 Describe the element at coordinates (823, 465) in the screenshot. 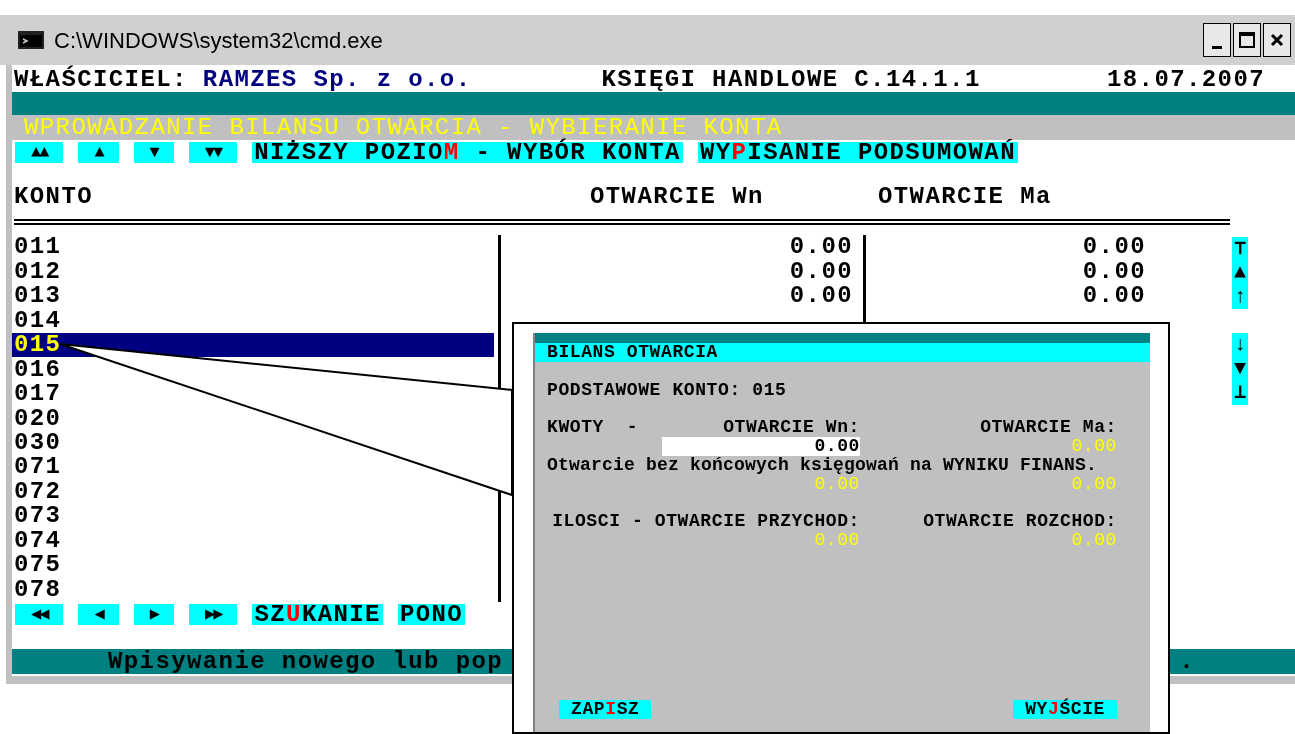

I see `note-text: Otwarcie bez końcowych księgowań na WYNIKU FINANS.` at that location.